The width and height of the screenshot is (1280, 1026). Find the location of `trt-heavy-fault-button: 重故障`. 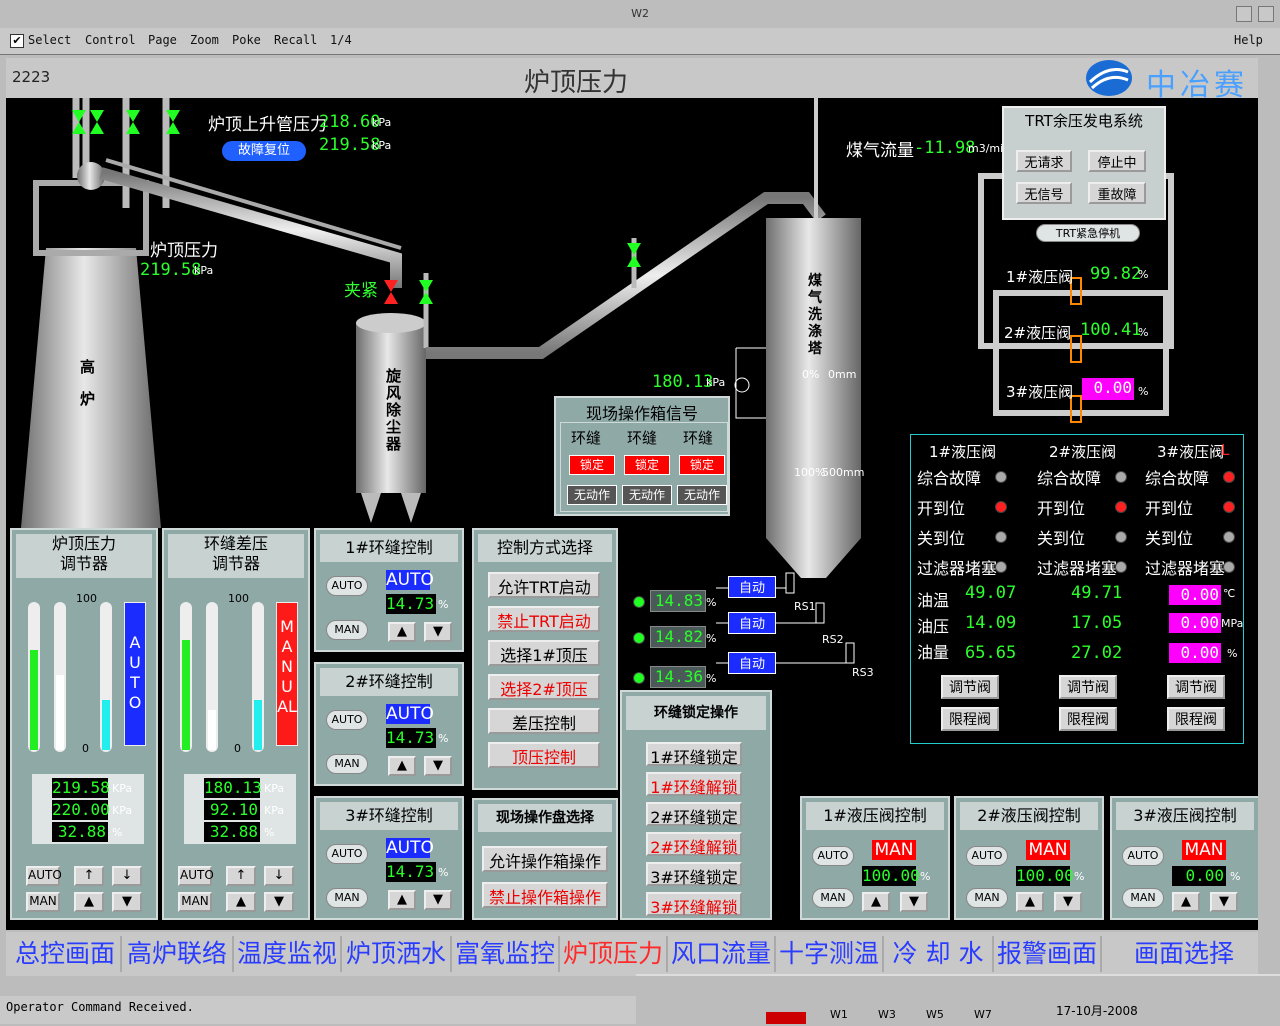

trt-heavy-fault-button: 重故障 is located at coordinates (1117, 193).